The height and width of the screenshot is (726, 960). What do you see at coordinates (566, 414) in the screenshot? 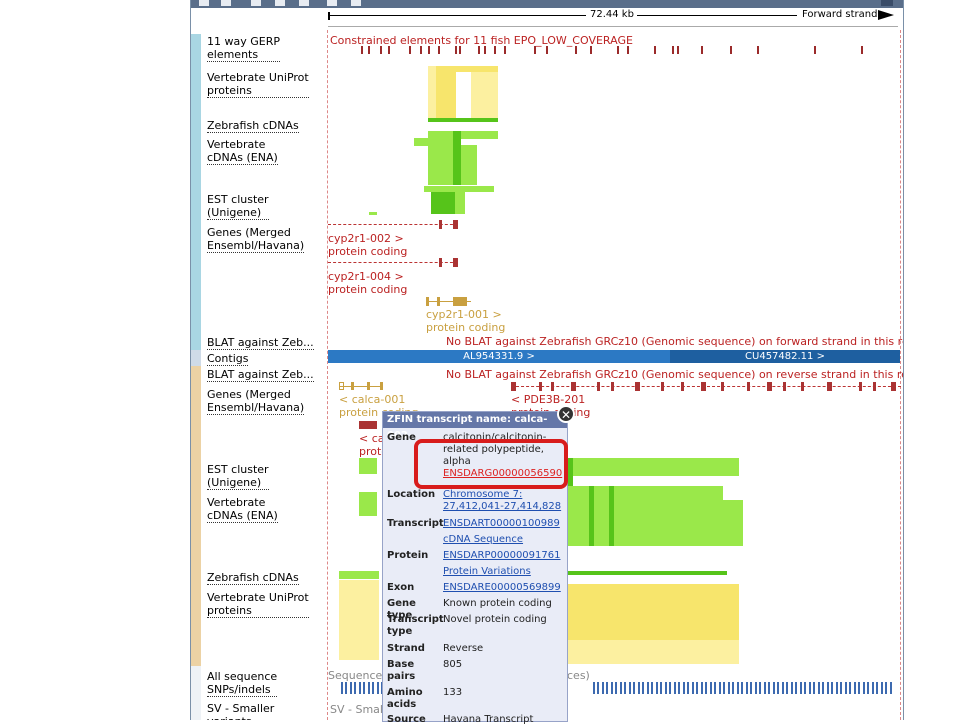
I see `close-icon: ✕` at bounding box center [566, 414].